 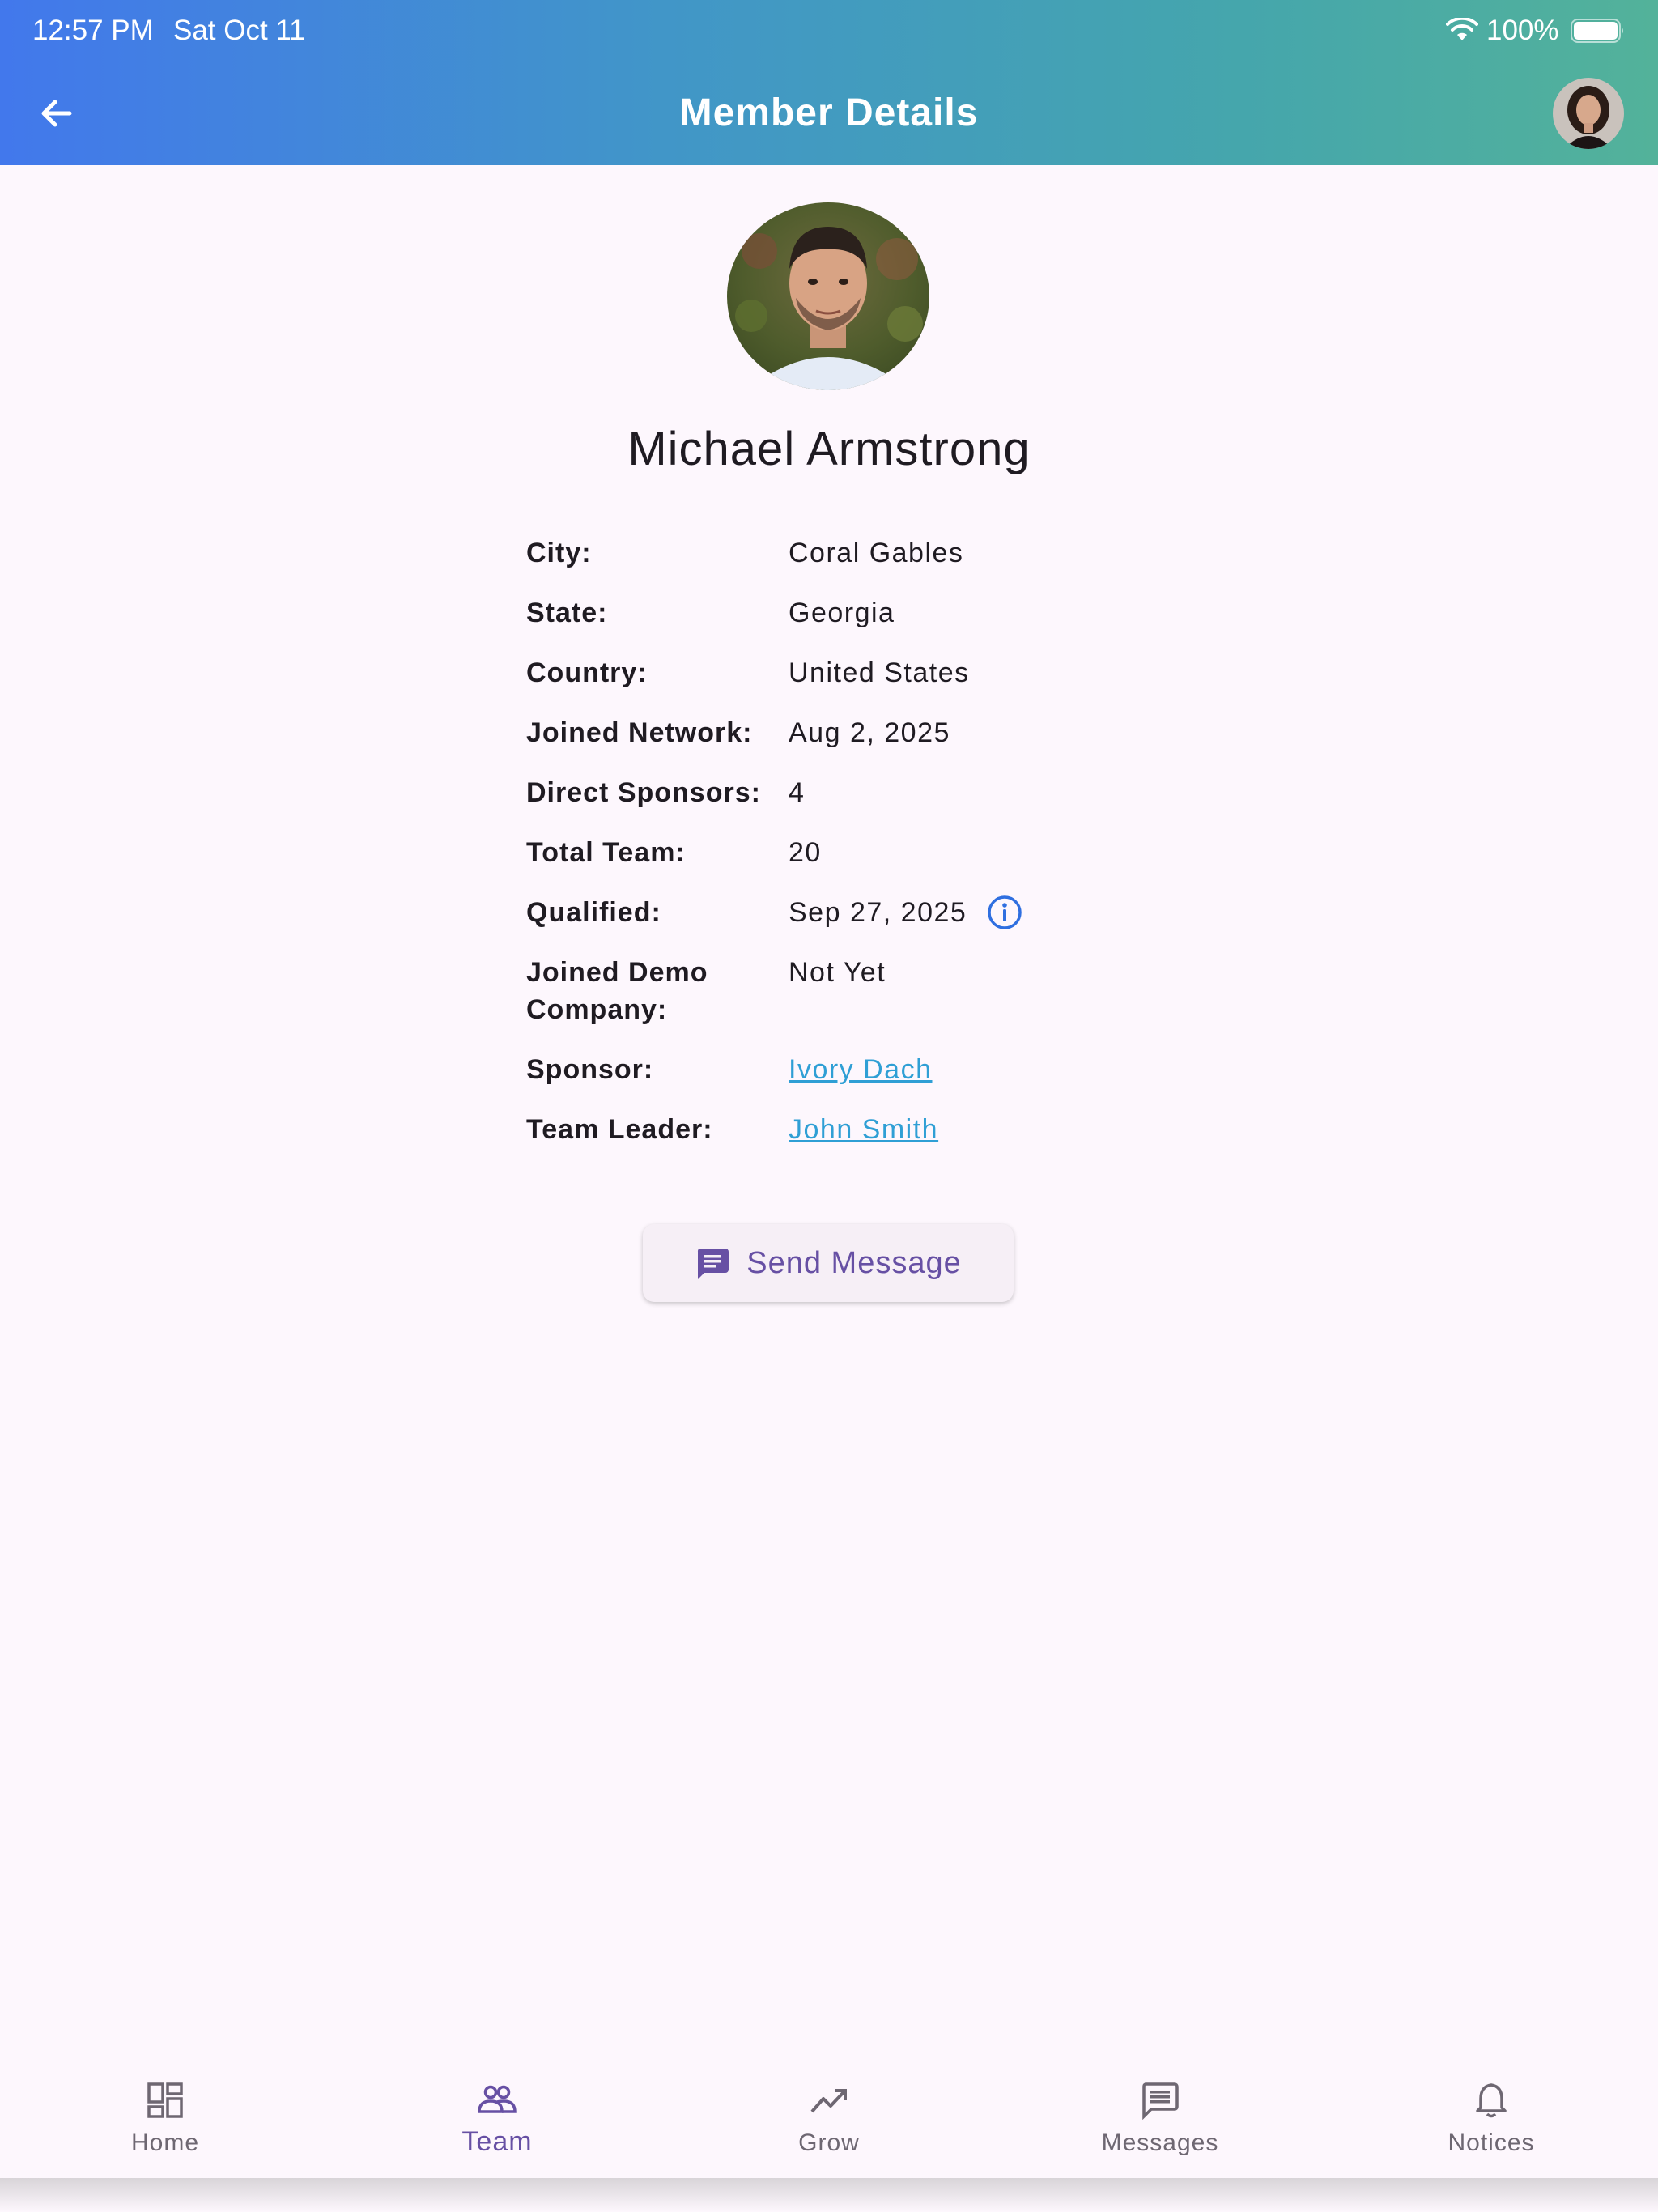 I want to click on team-icon, so click(x=497, y=2099).